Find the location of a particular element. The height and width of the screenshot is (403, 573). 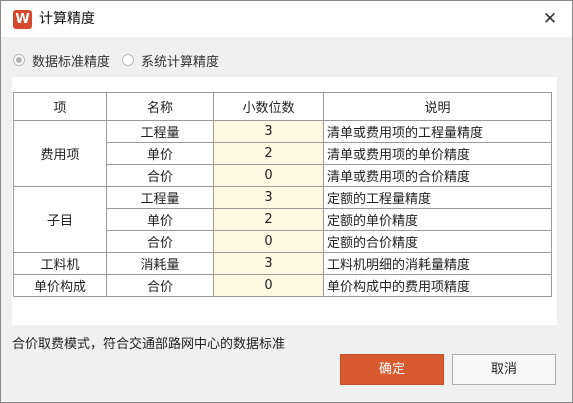

footer-note: 合价取费模式，符合交通部路网中心的数据标准 is located at coordinates (149, 344).